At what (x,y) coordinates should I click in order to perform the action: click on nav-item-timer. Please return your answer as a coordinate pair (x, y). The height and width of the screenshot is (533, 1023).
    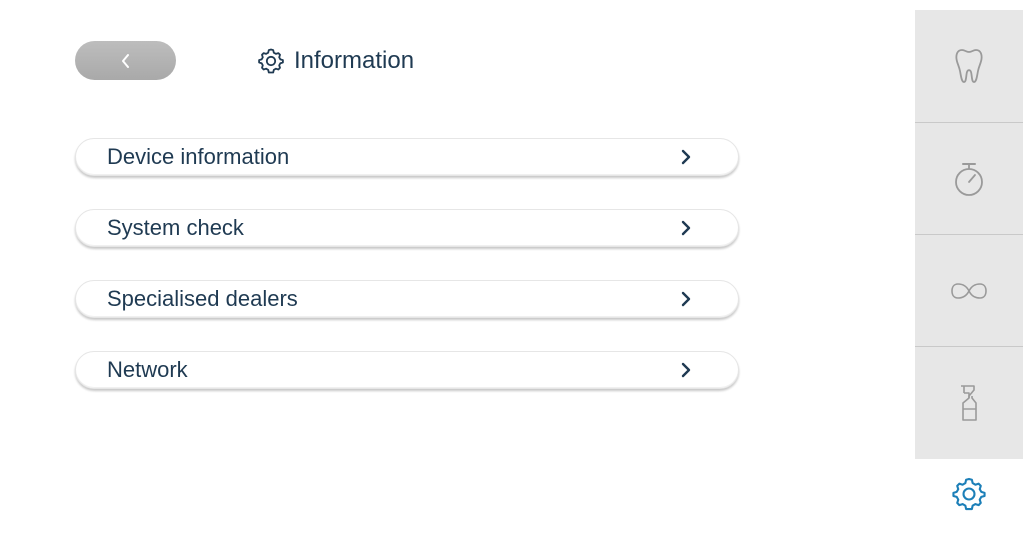
    Looking at the image, I should click on (969, 179).